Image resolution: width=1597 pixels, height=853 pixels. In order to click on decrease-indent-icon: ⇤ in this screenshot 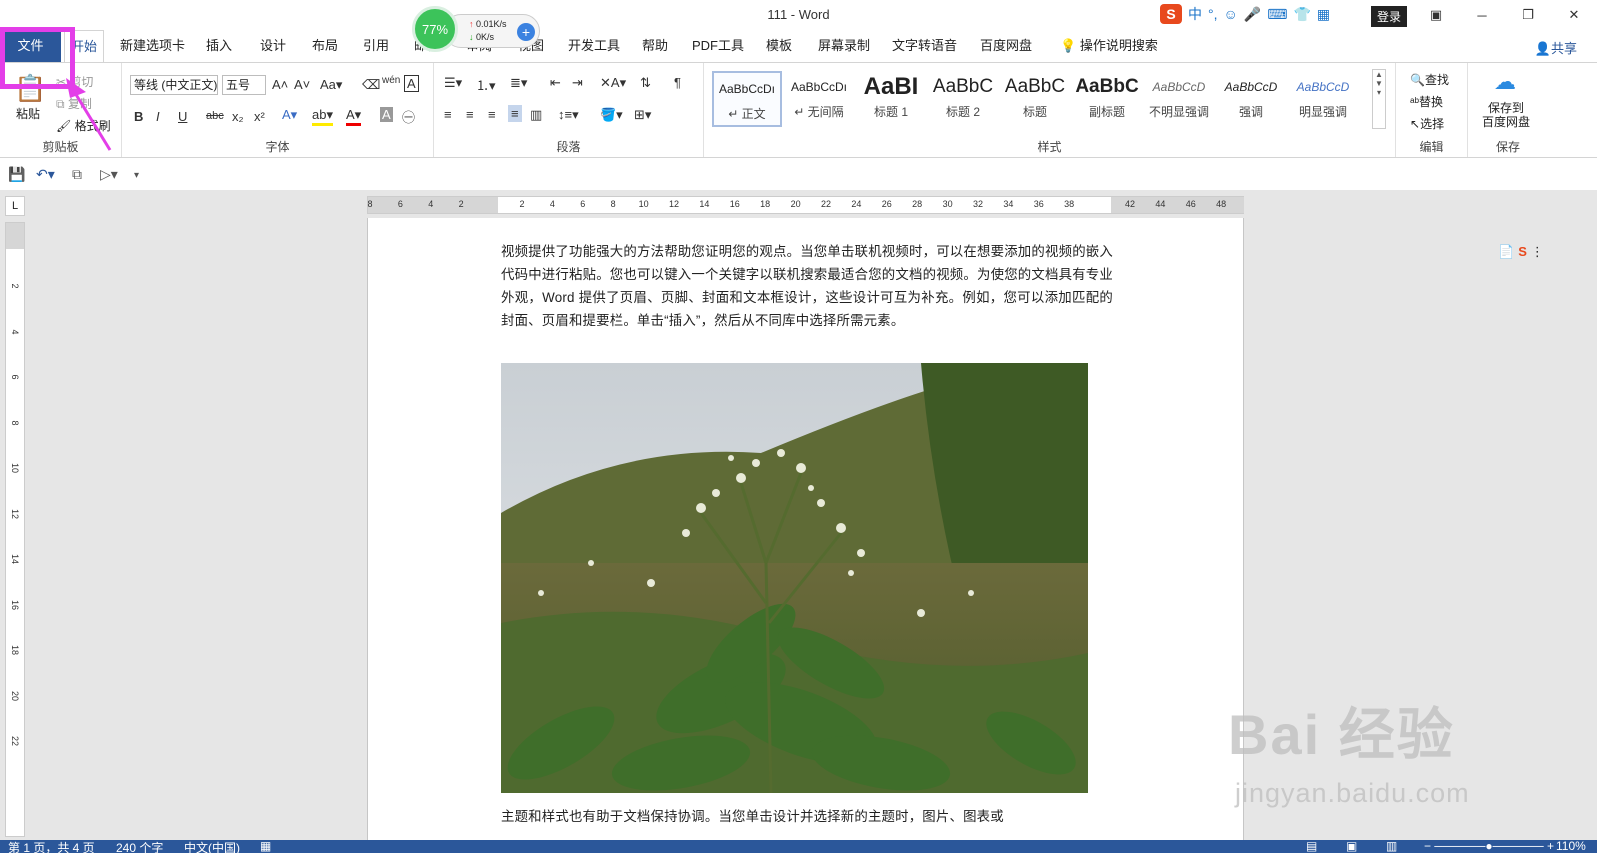, I will do `click(555, 83)`.